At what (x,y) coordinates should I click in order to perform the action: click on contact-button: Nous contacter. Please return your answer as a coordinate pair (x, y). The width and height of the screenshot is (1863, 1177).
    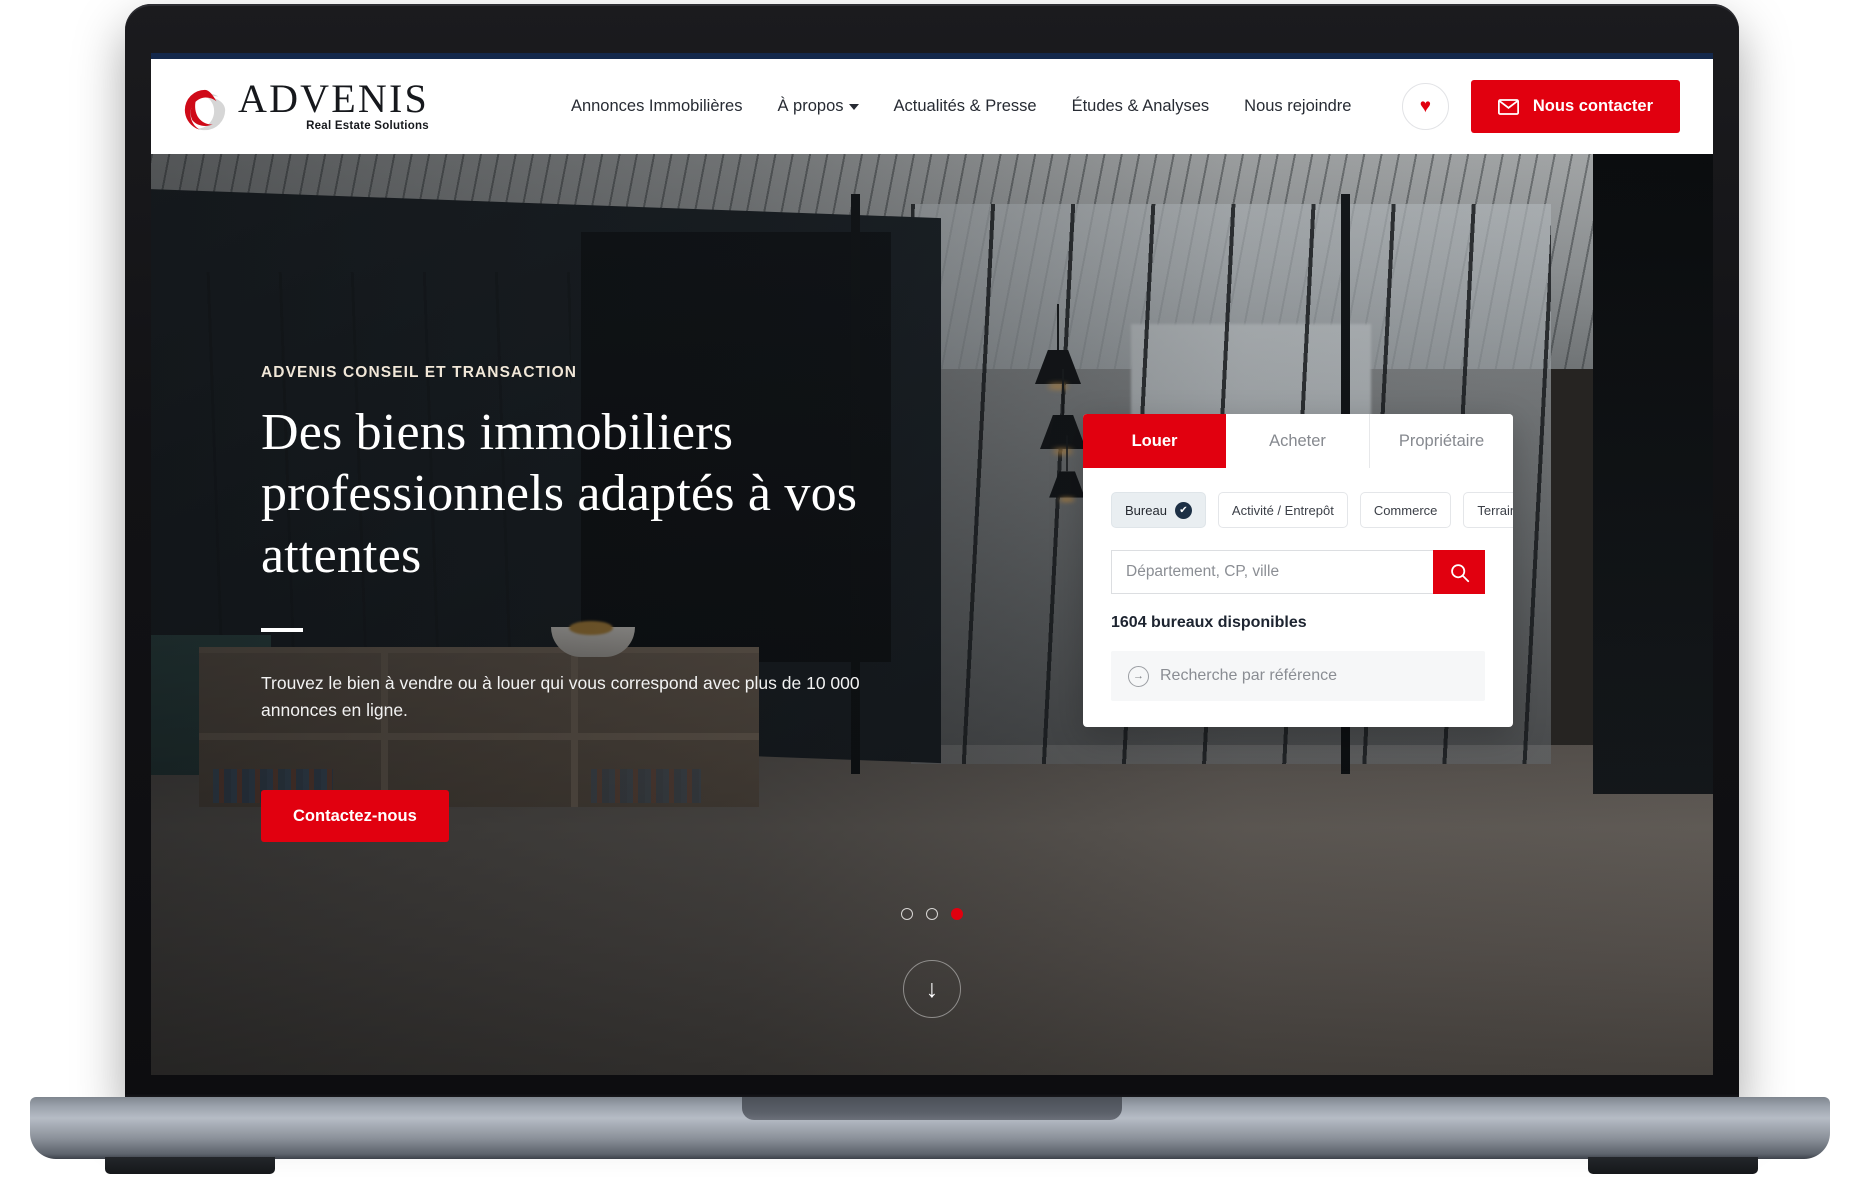
    Looking at the image, I should click on (1575, 106).